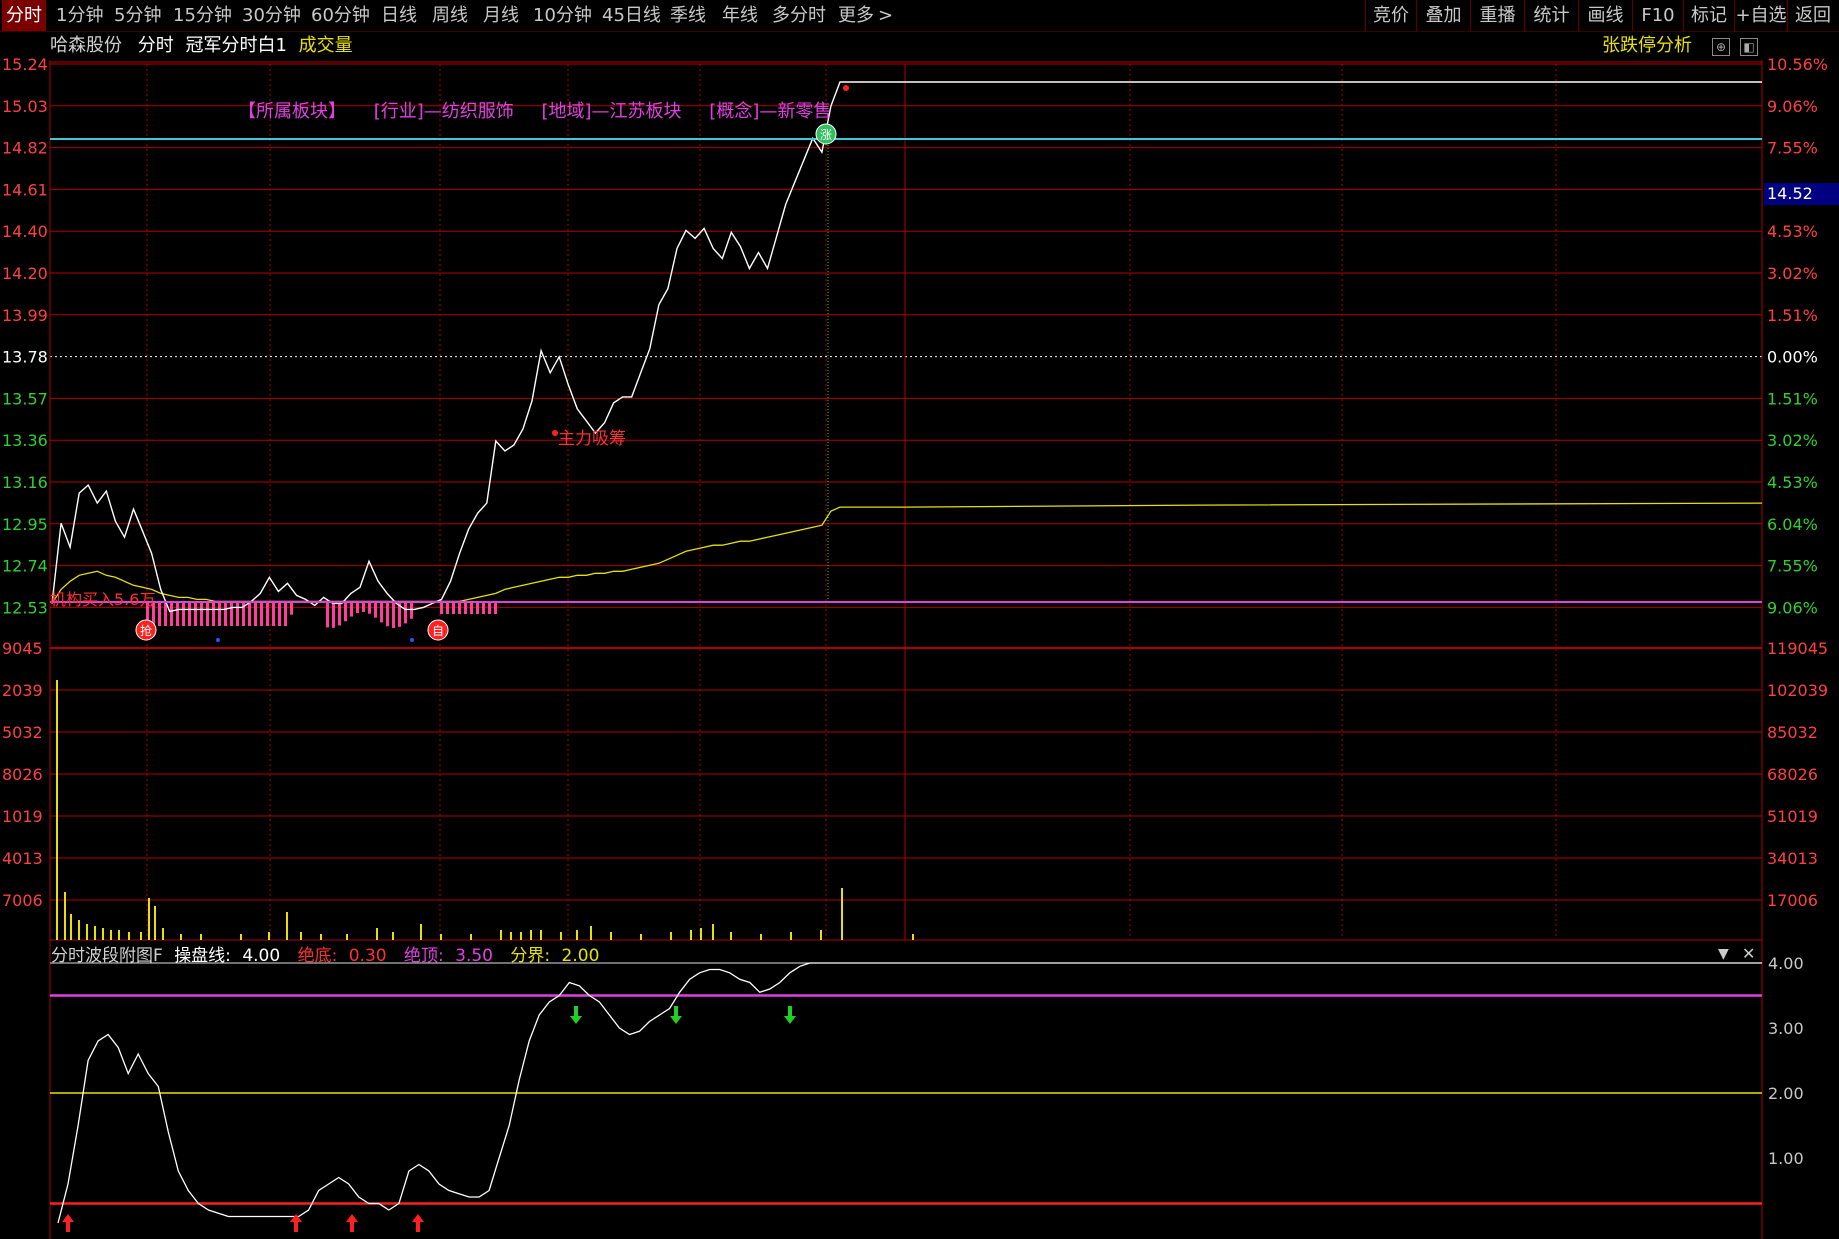 This screenshot has height=1239, width=1839. Describe the element at coordinates (22, 690) in the screenshot. I see `volume-tick-left: 2039` at that location.